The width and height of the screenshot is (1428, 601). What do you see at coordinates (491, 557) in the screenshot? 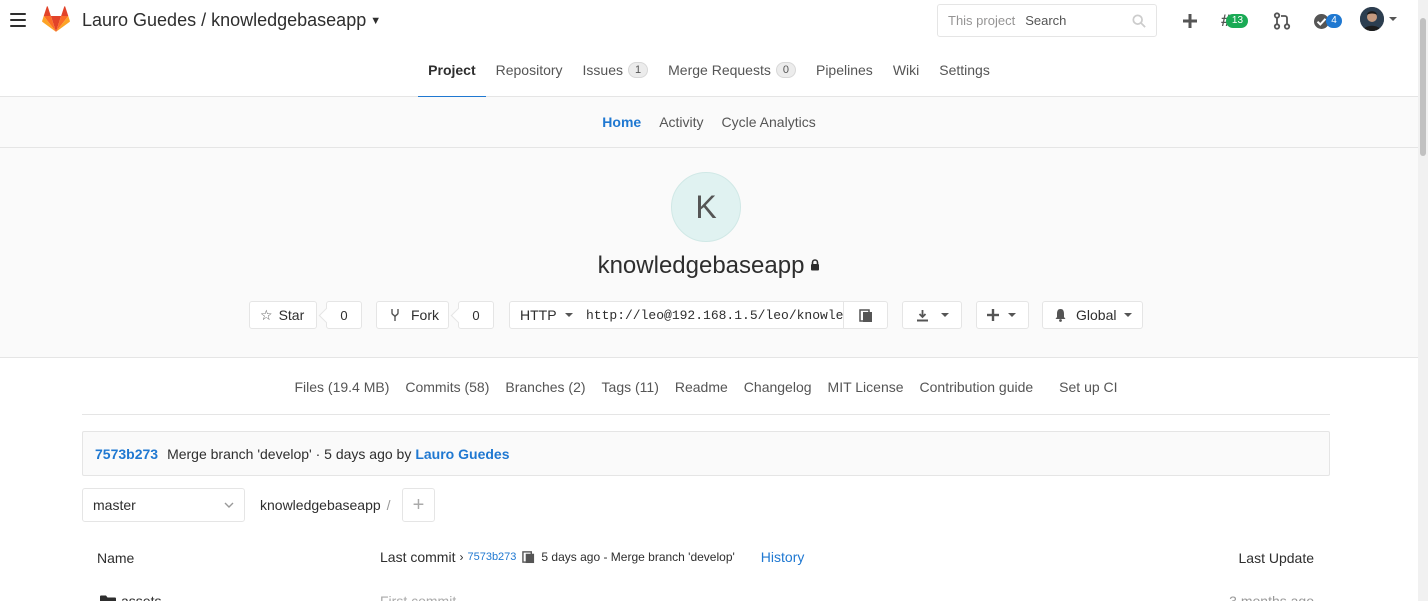
I see `header-commit-sha-link: 7573b273` at bounding box center [491, 557].